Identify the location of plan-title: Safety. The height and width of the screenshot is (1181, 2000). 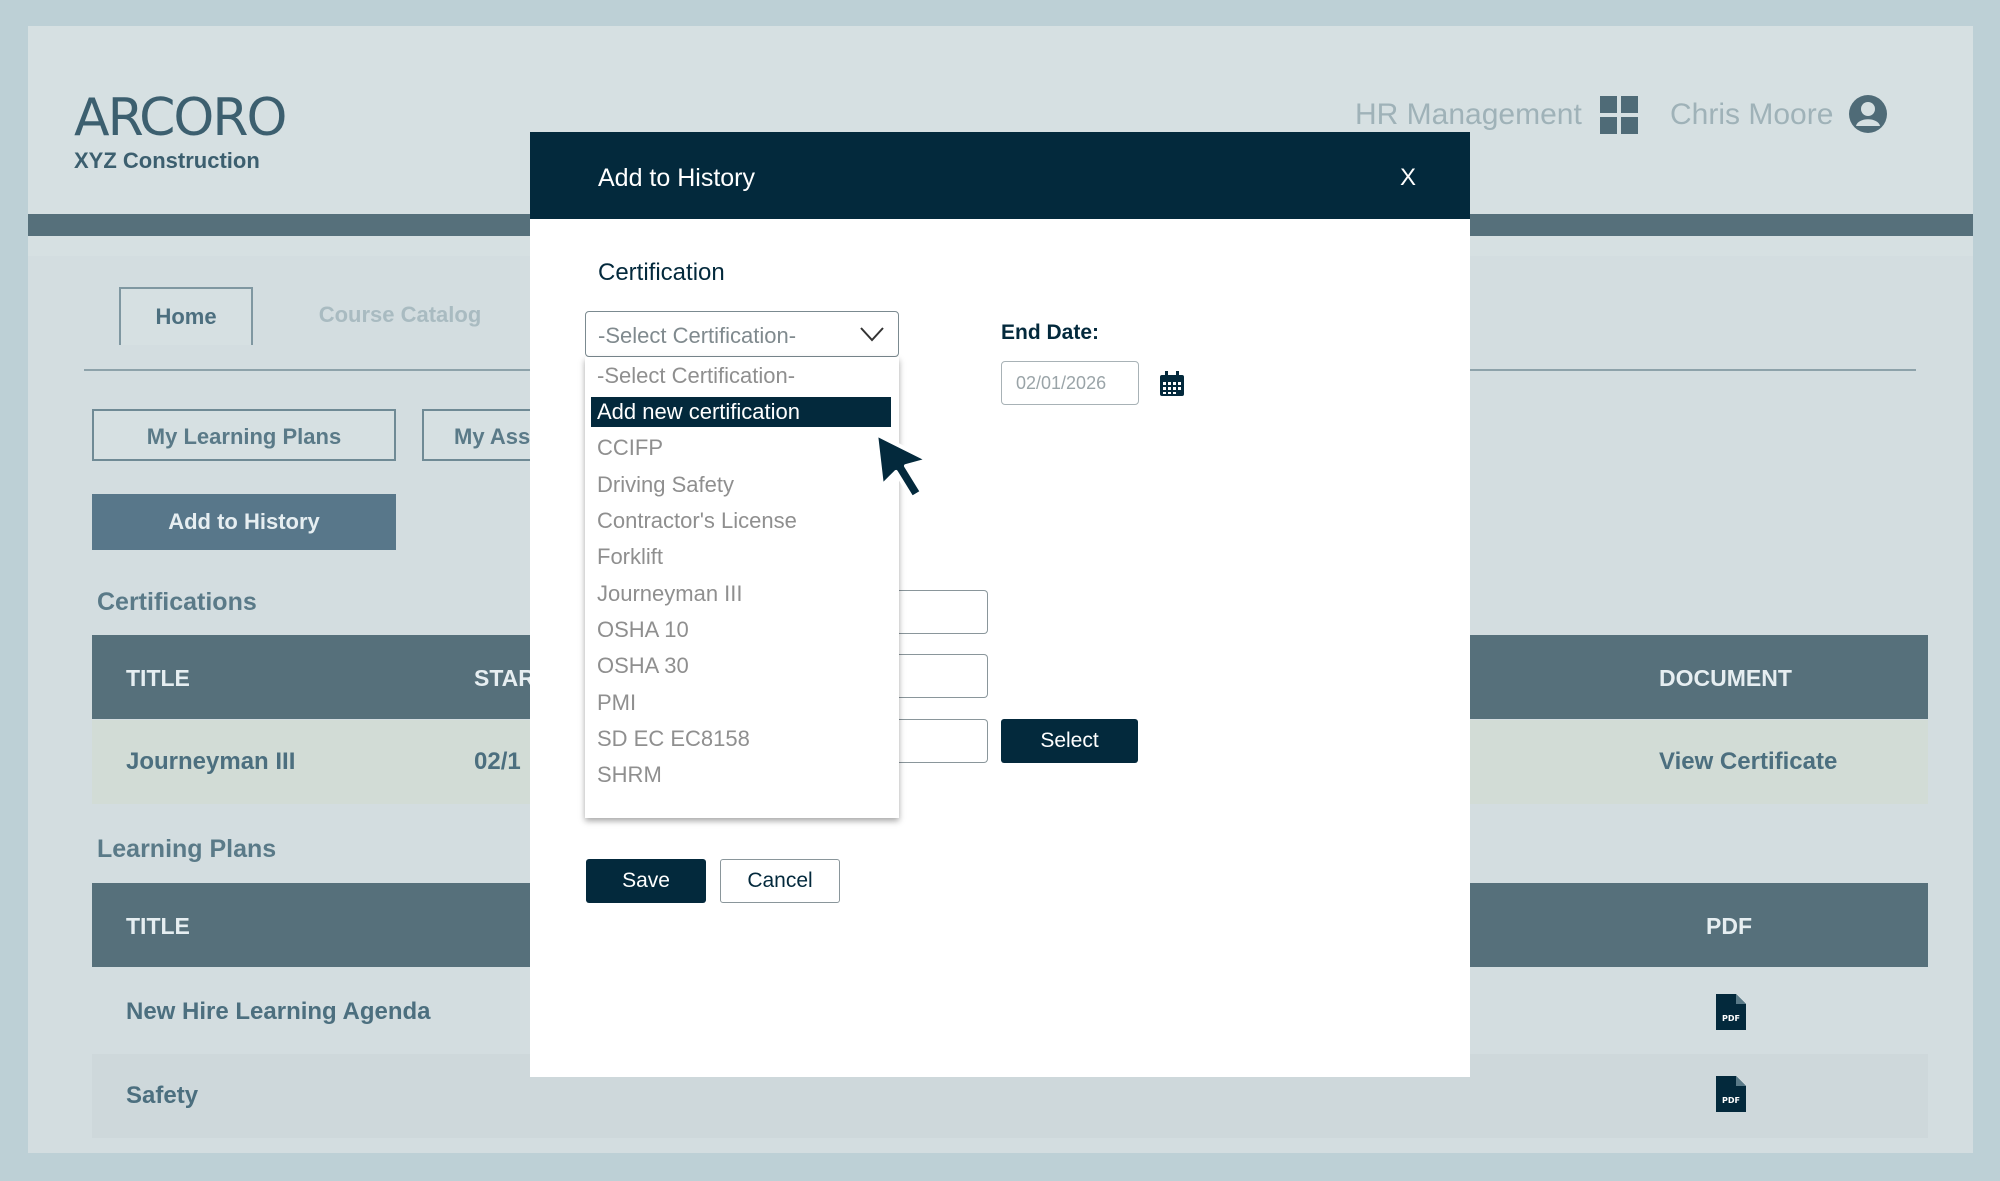
(162, 1095).